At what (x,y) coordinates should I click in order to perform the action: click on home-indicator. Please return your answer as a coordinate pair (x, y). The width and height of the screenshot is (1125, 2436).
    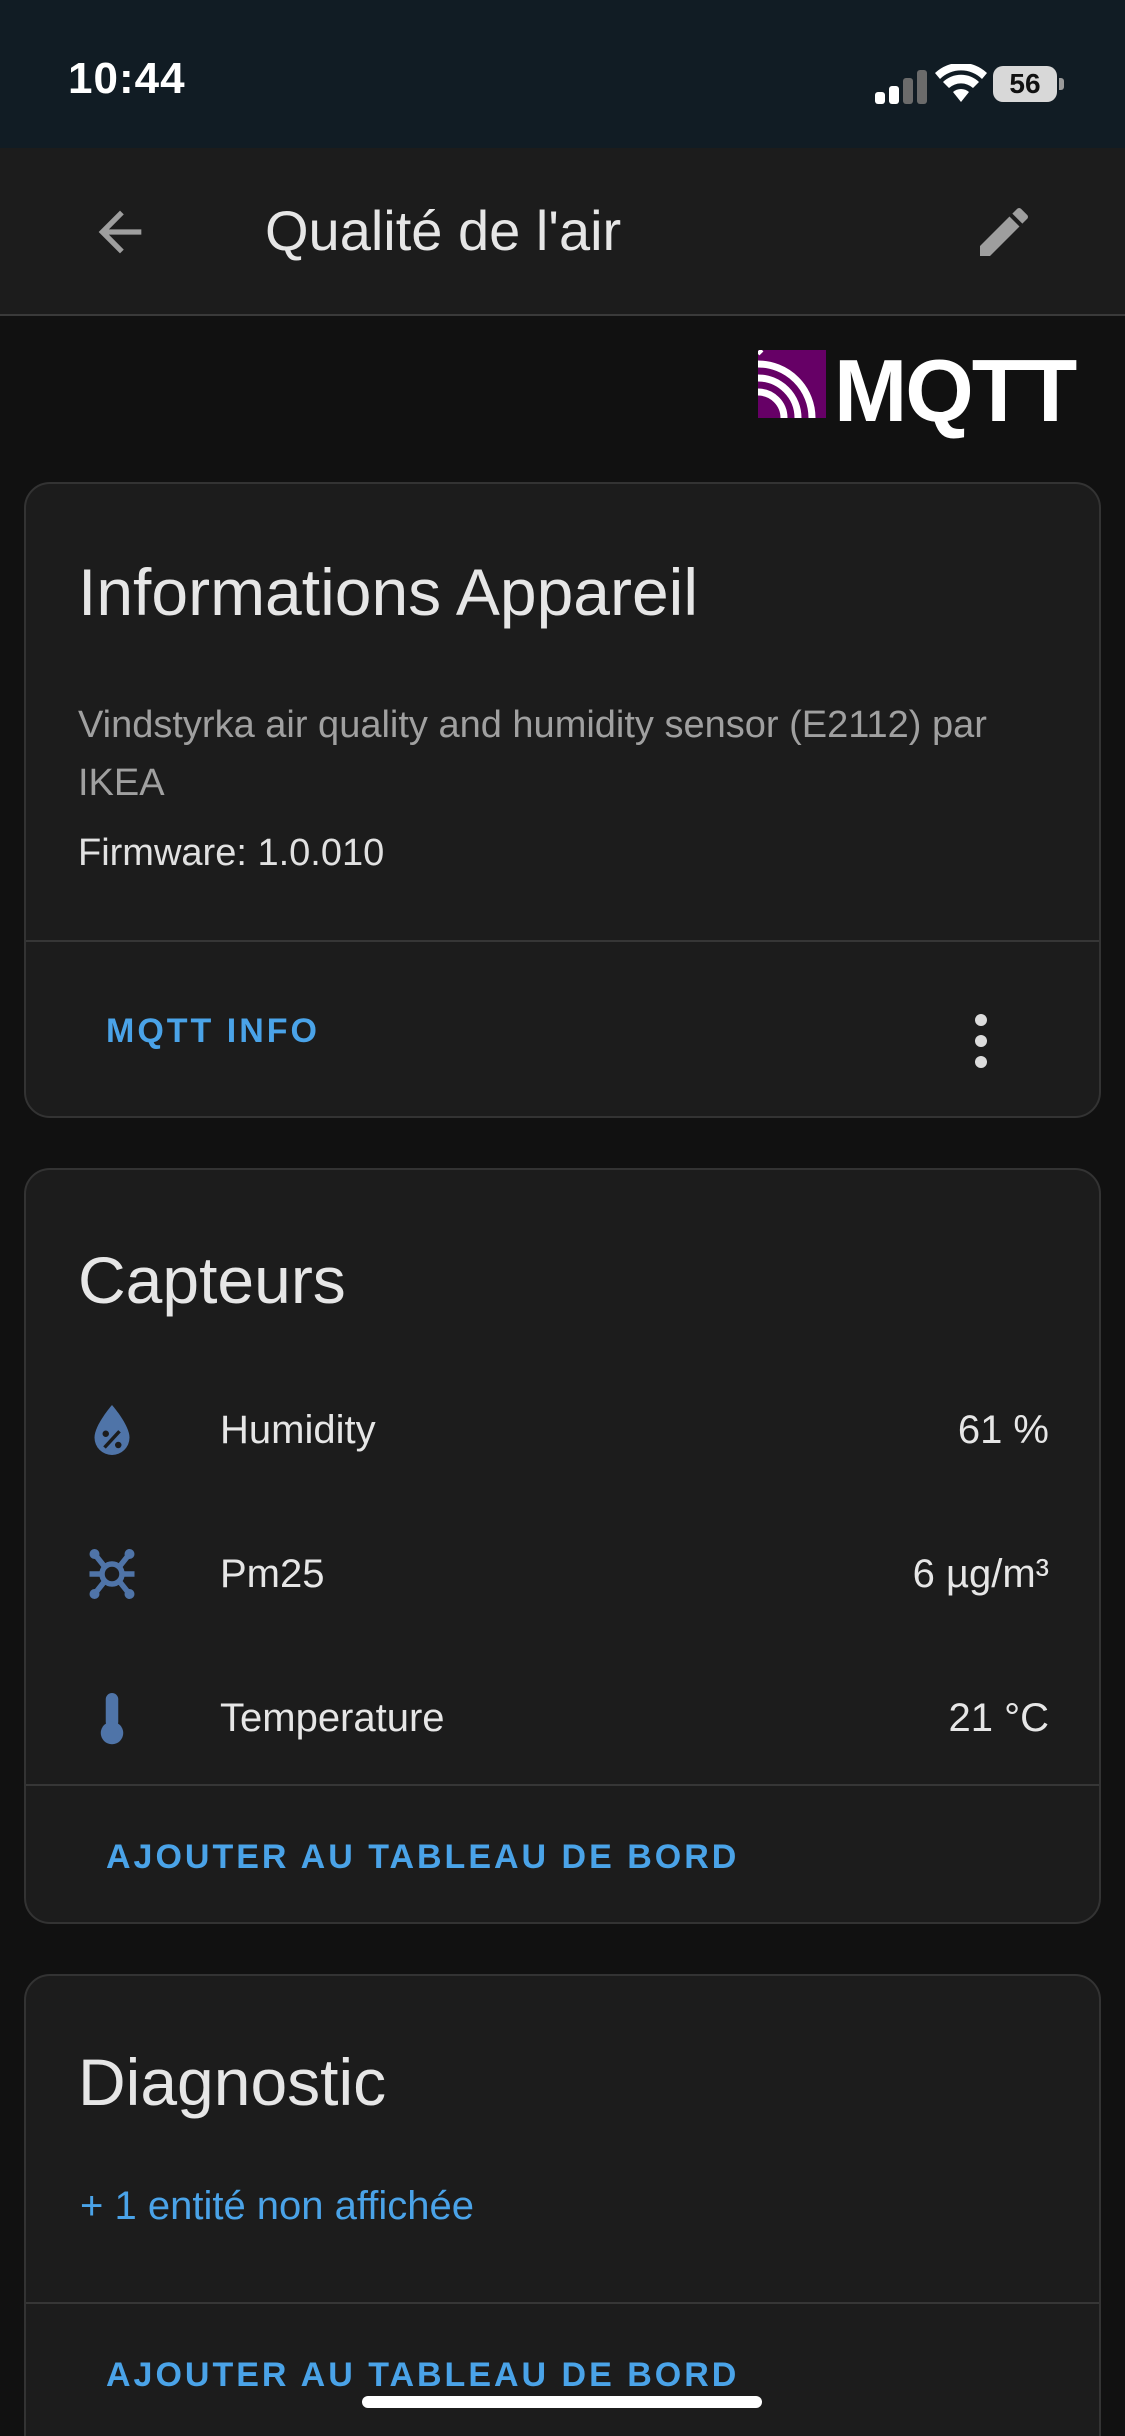
    Looking at the image, I should click on (562, 2402).